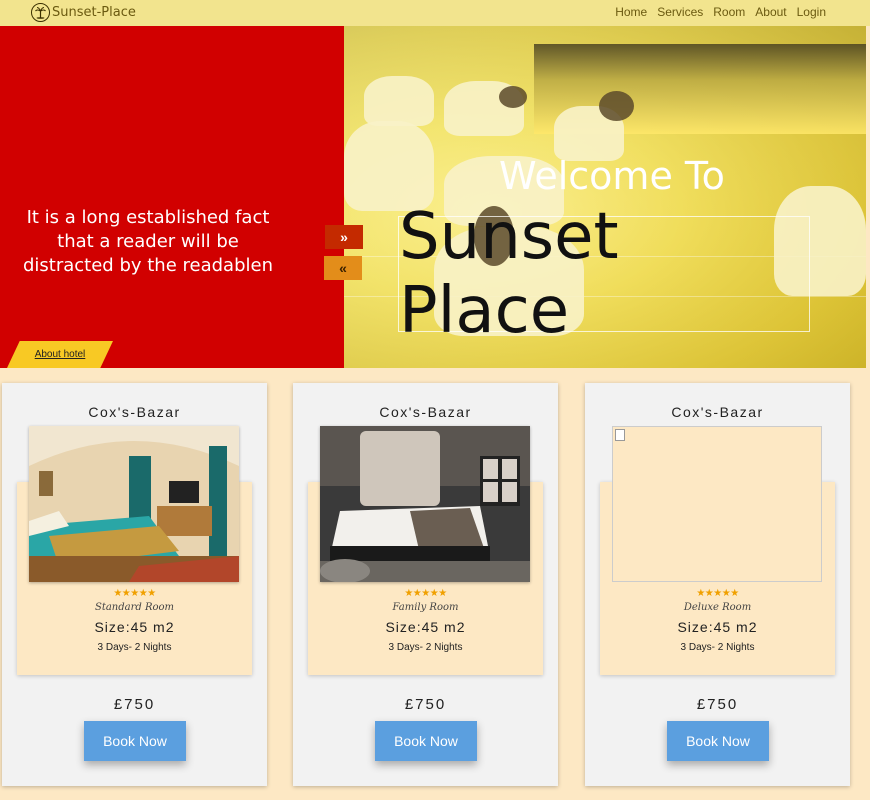  I want to click on room-type: Family Room, so click(425, 607).